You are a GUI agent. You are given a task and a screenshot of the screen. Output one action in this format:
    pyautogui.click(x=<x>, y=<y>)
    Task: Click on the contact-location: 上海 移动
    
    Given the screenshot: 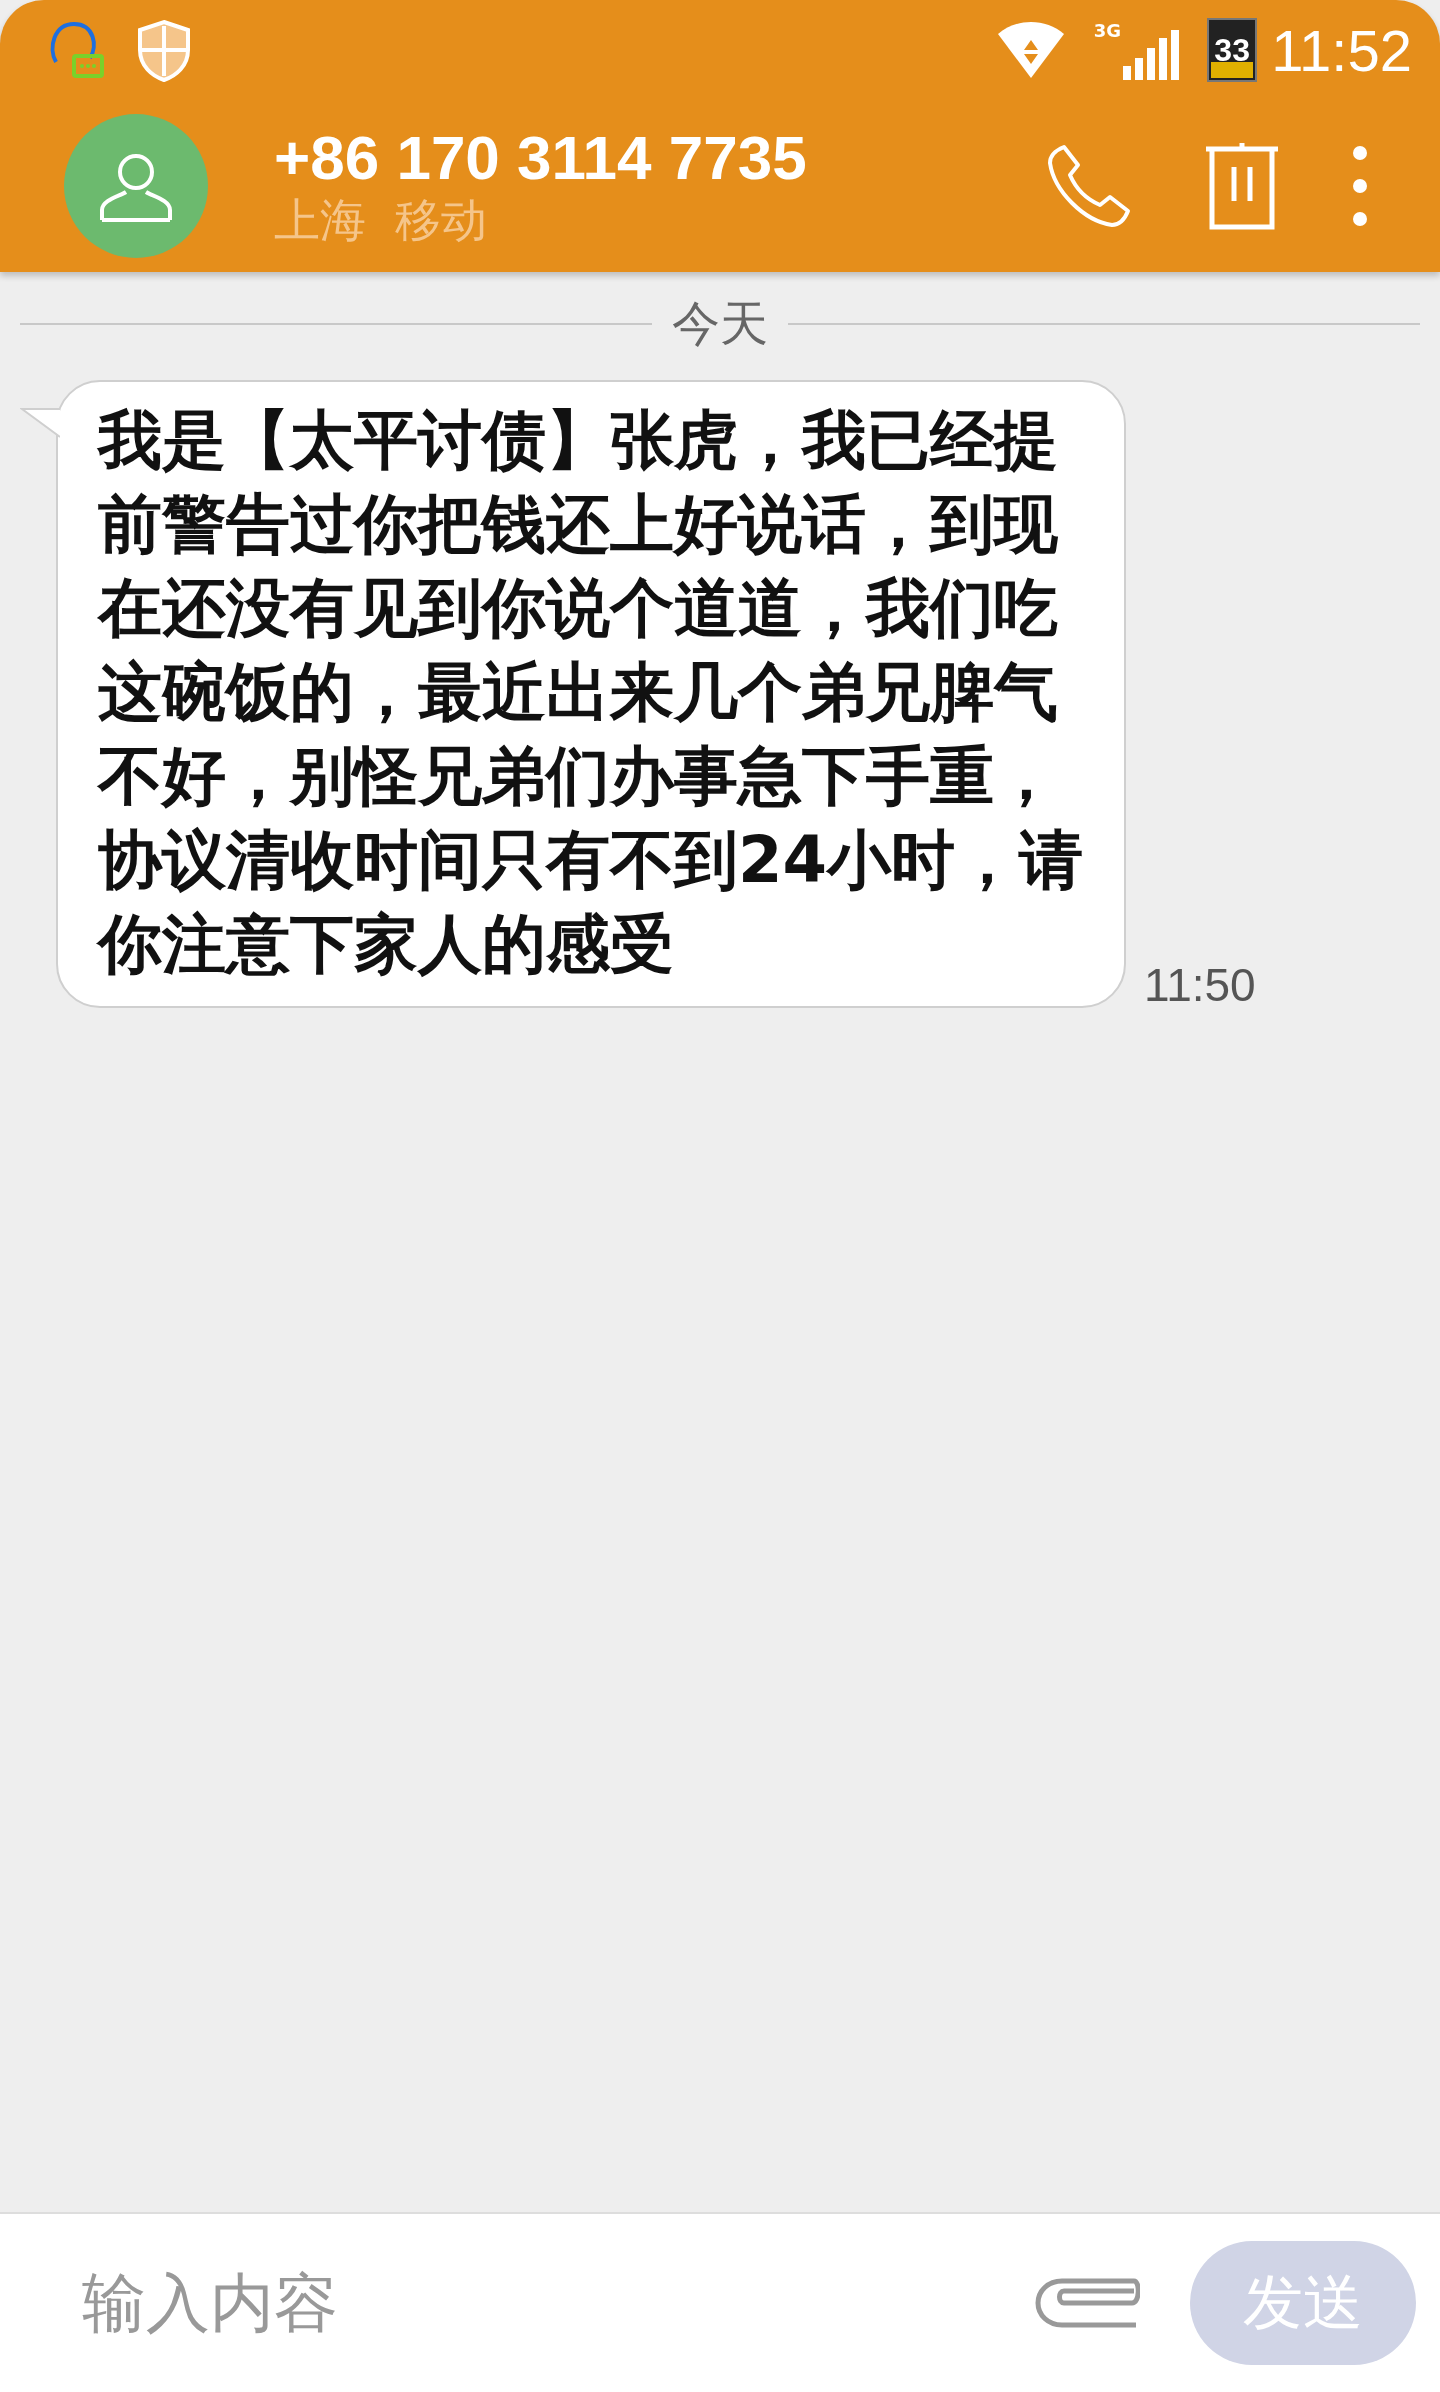 What is the action you would take?
    pyautogui.click(x=381, y=220)
    